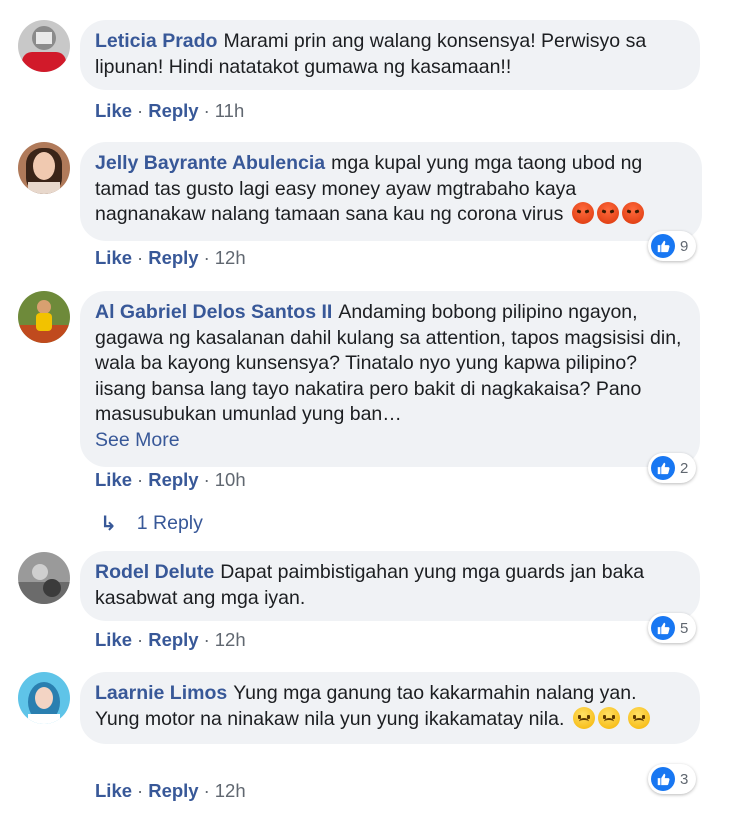  What do you see at coordinates (684, 628) in the screenshot?
I see `reaction-count-value: 5` at bounding box center [684, 628].